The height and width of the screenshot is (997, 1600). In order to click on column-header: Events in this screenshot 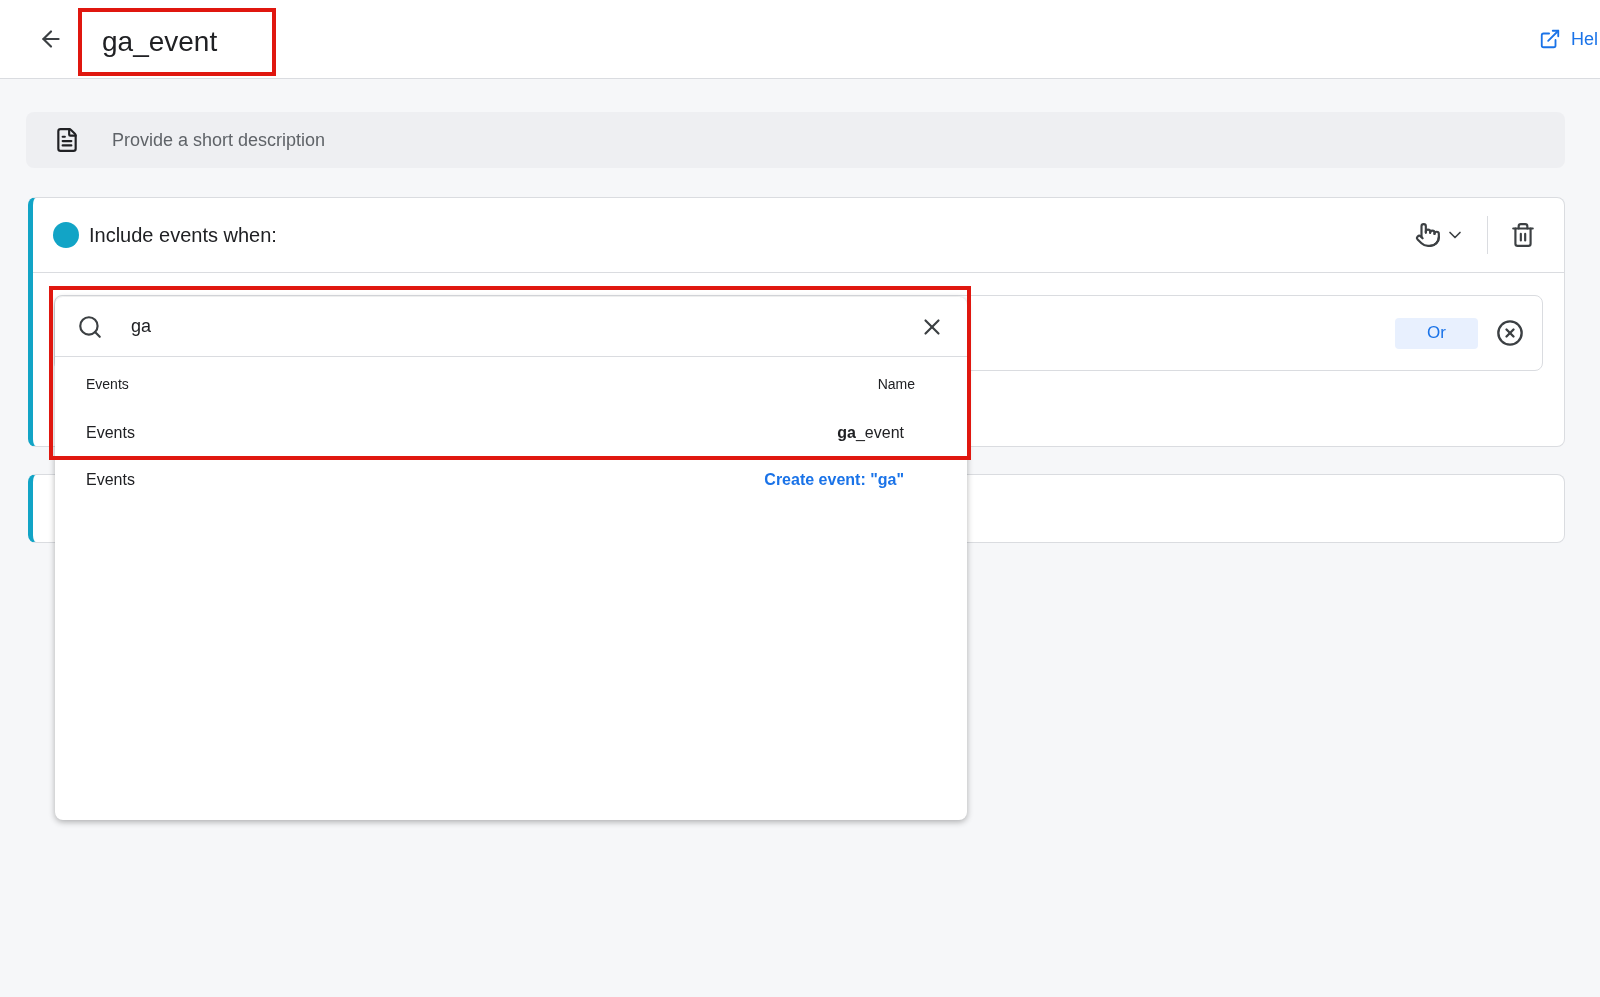, I will do `click(107, 384)`.